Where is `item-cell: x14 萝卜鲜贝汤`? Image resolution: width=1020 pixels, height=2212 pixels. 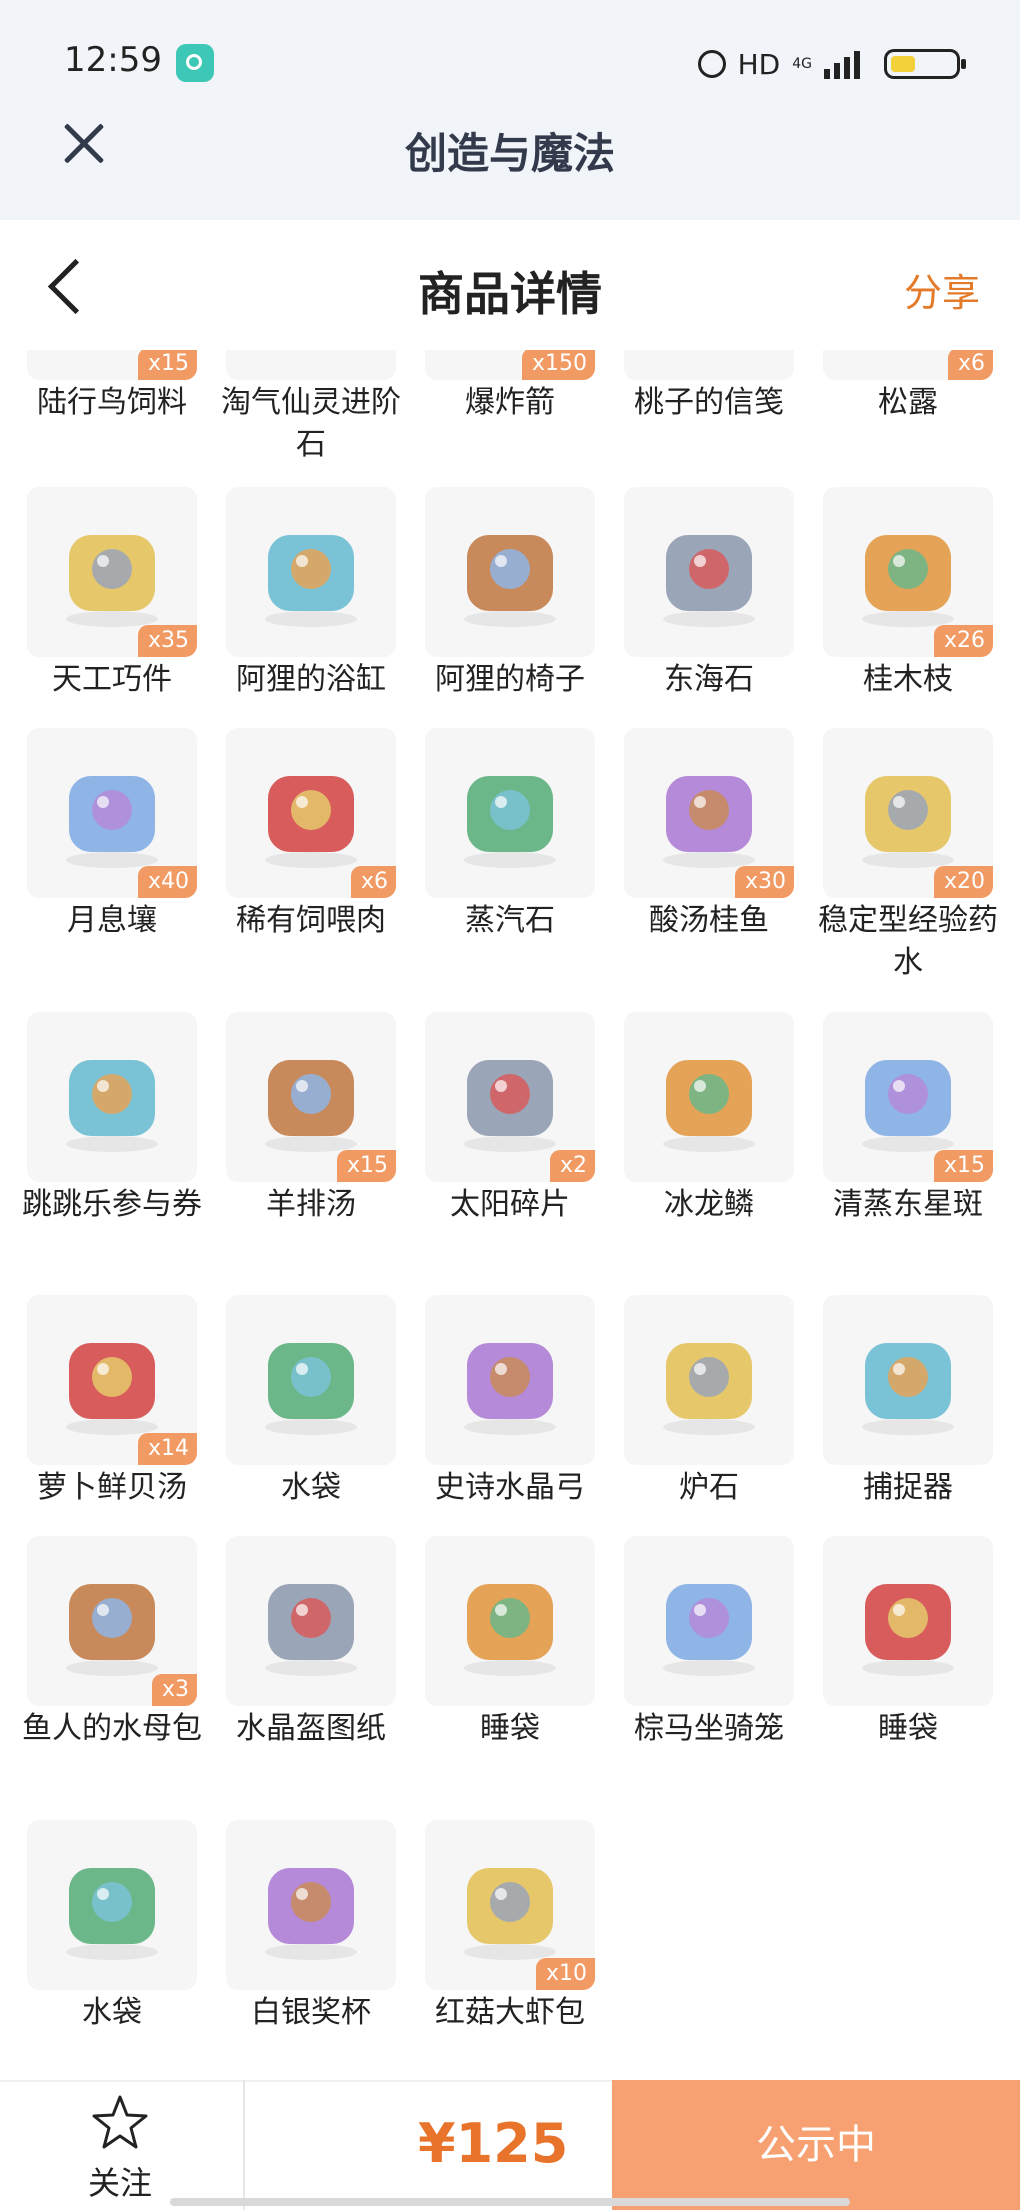 item-cell: x14 萝卜鲜贝汤 is located at coordinates (112, 1402).